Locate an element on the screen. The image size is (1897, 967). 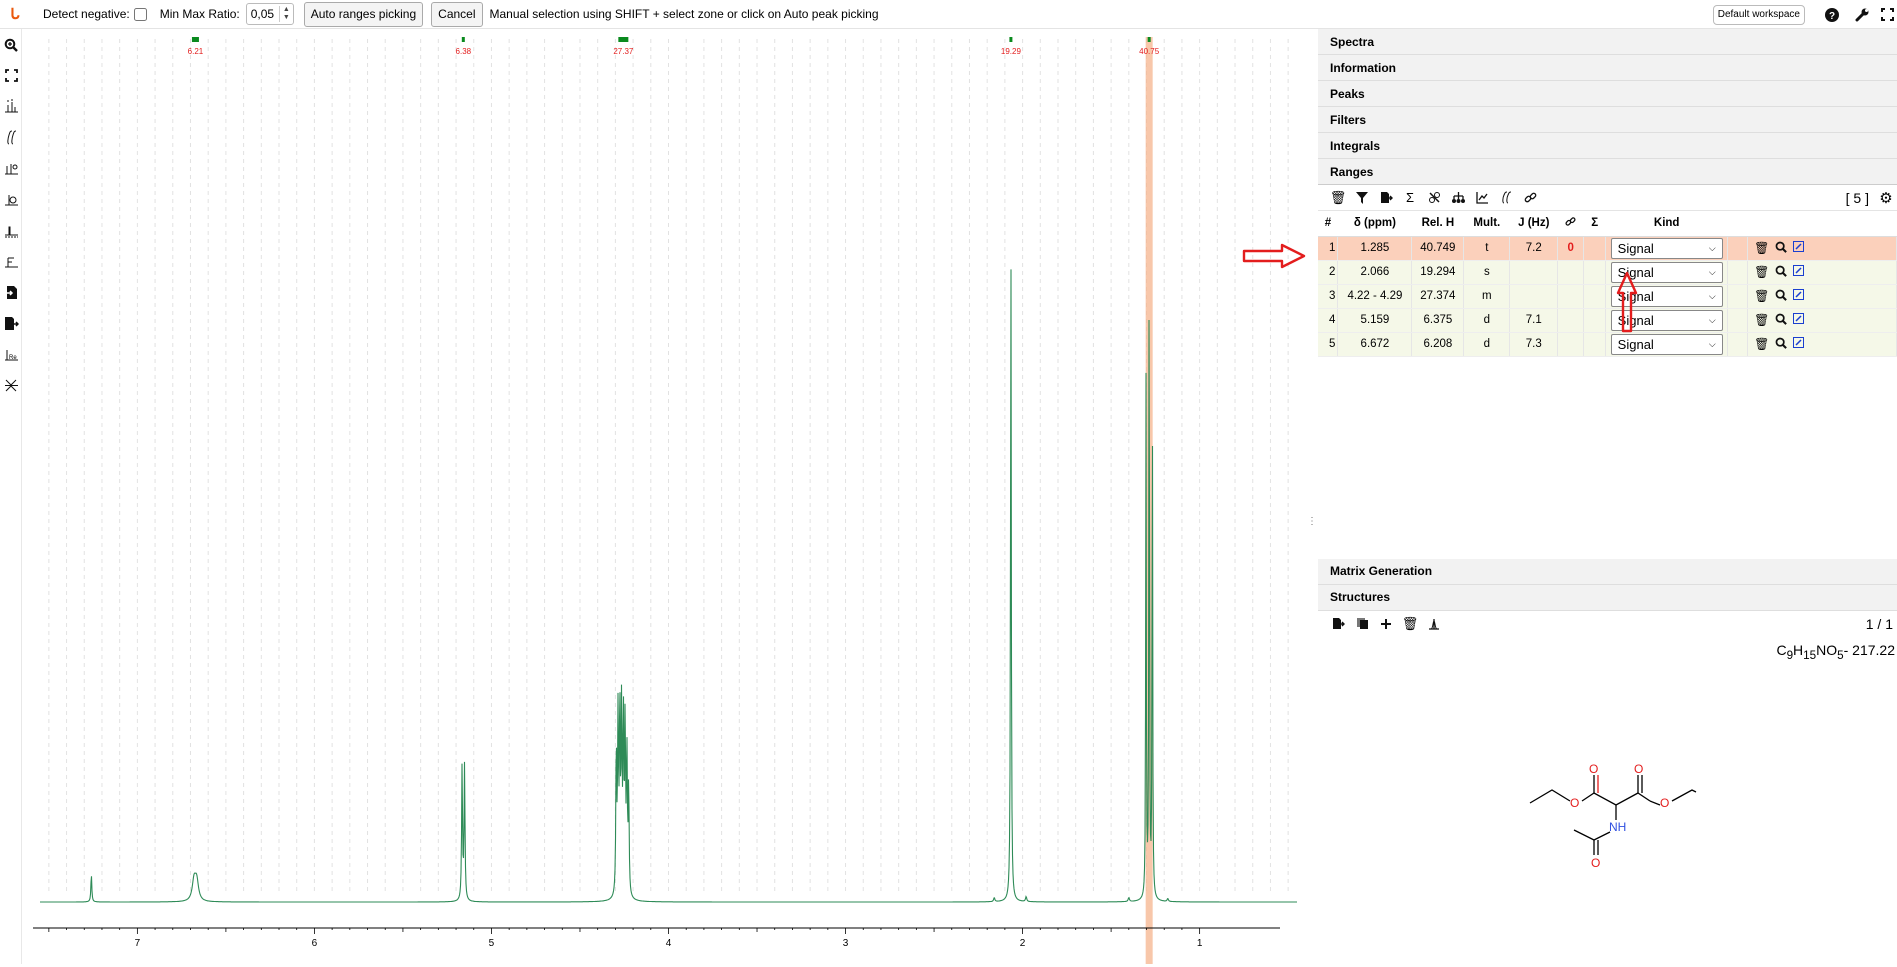
accordion-structures: Structures is located at coordinates (1607, 597).